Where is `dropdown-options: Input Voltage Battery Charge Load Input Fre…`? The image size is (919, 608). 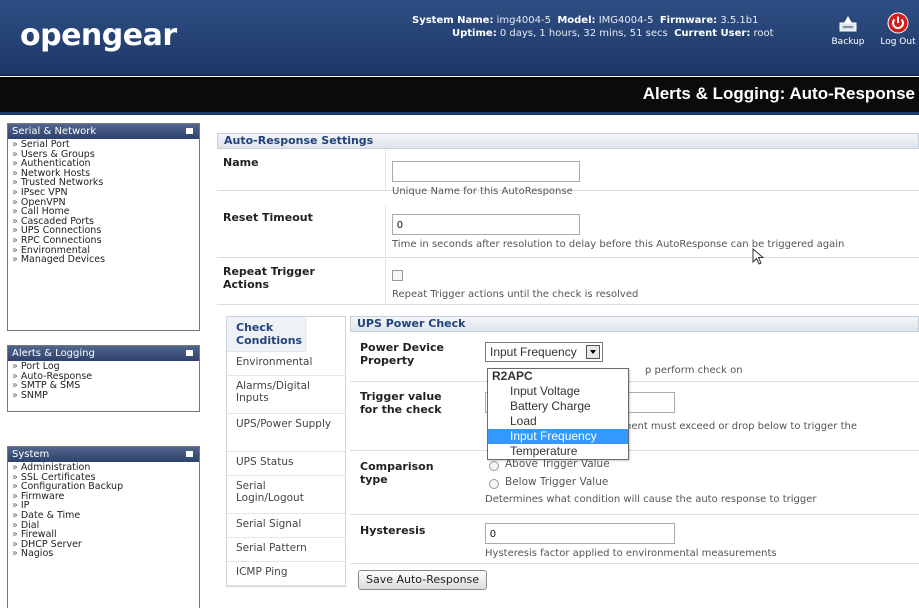
dropdown-options: Input Voltage Battery Charge Load Input Fre… is located at coordinates (558, 421).